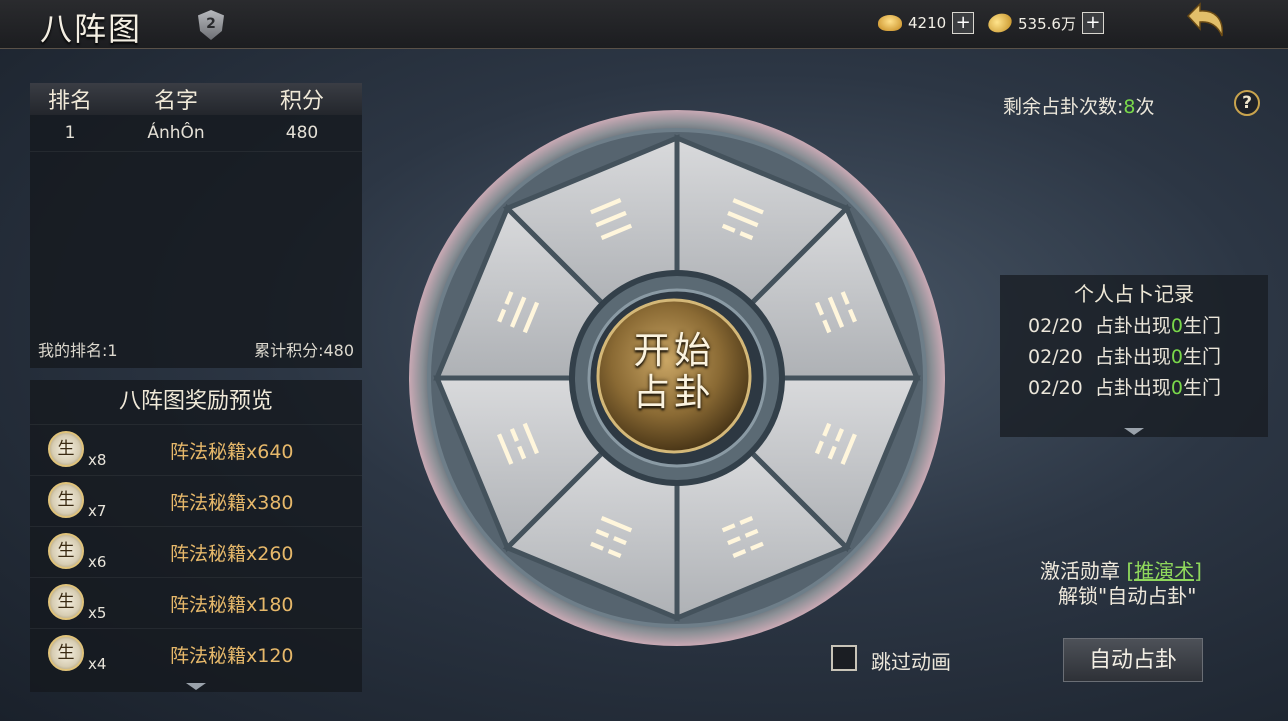 Image resolution: width=1288 pixels, height=721 pixels. I want to click on row-rank: 1, so click(70, 133).